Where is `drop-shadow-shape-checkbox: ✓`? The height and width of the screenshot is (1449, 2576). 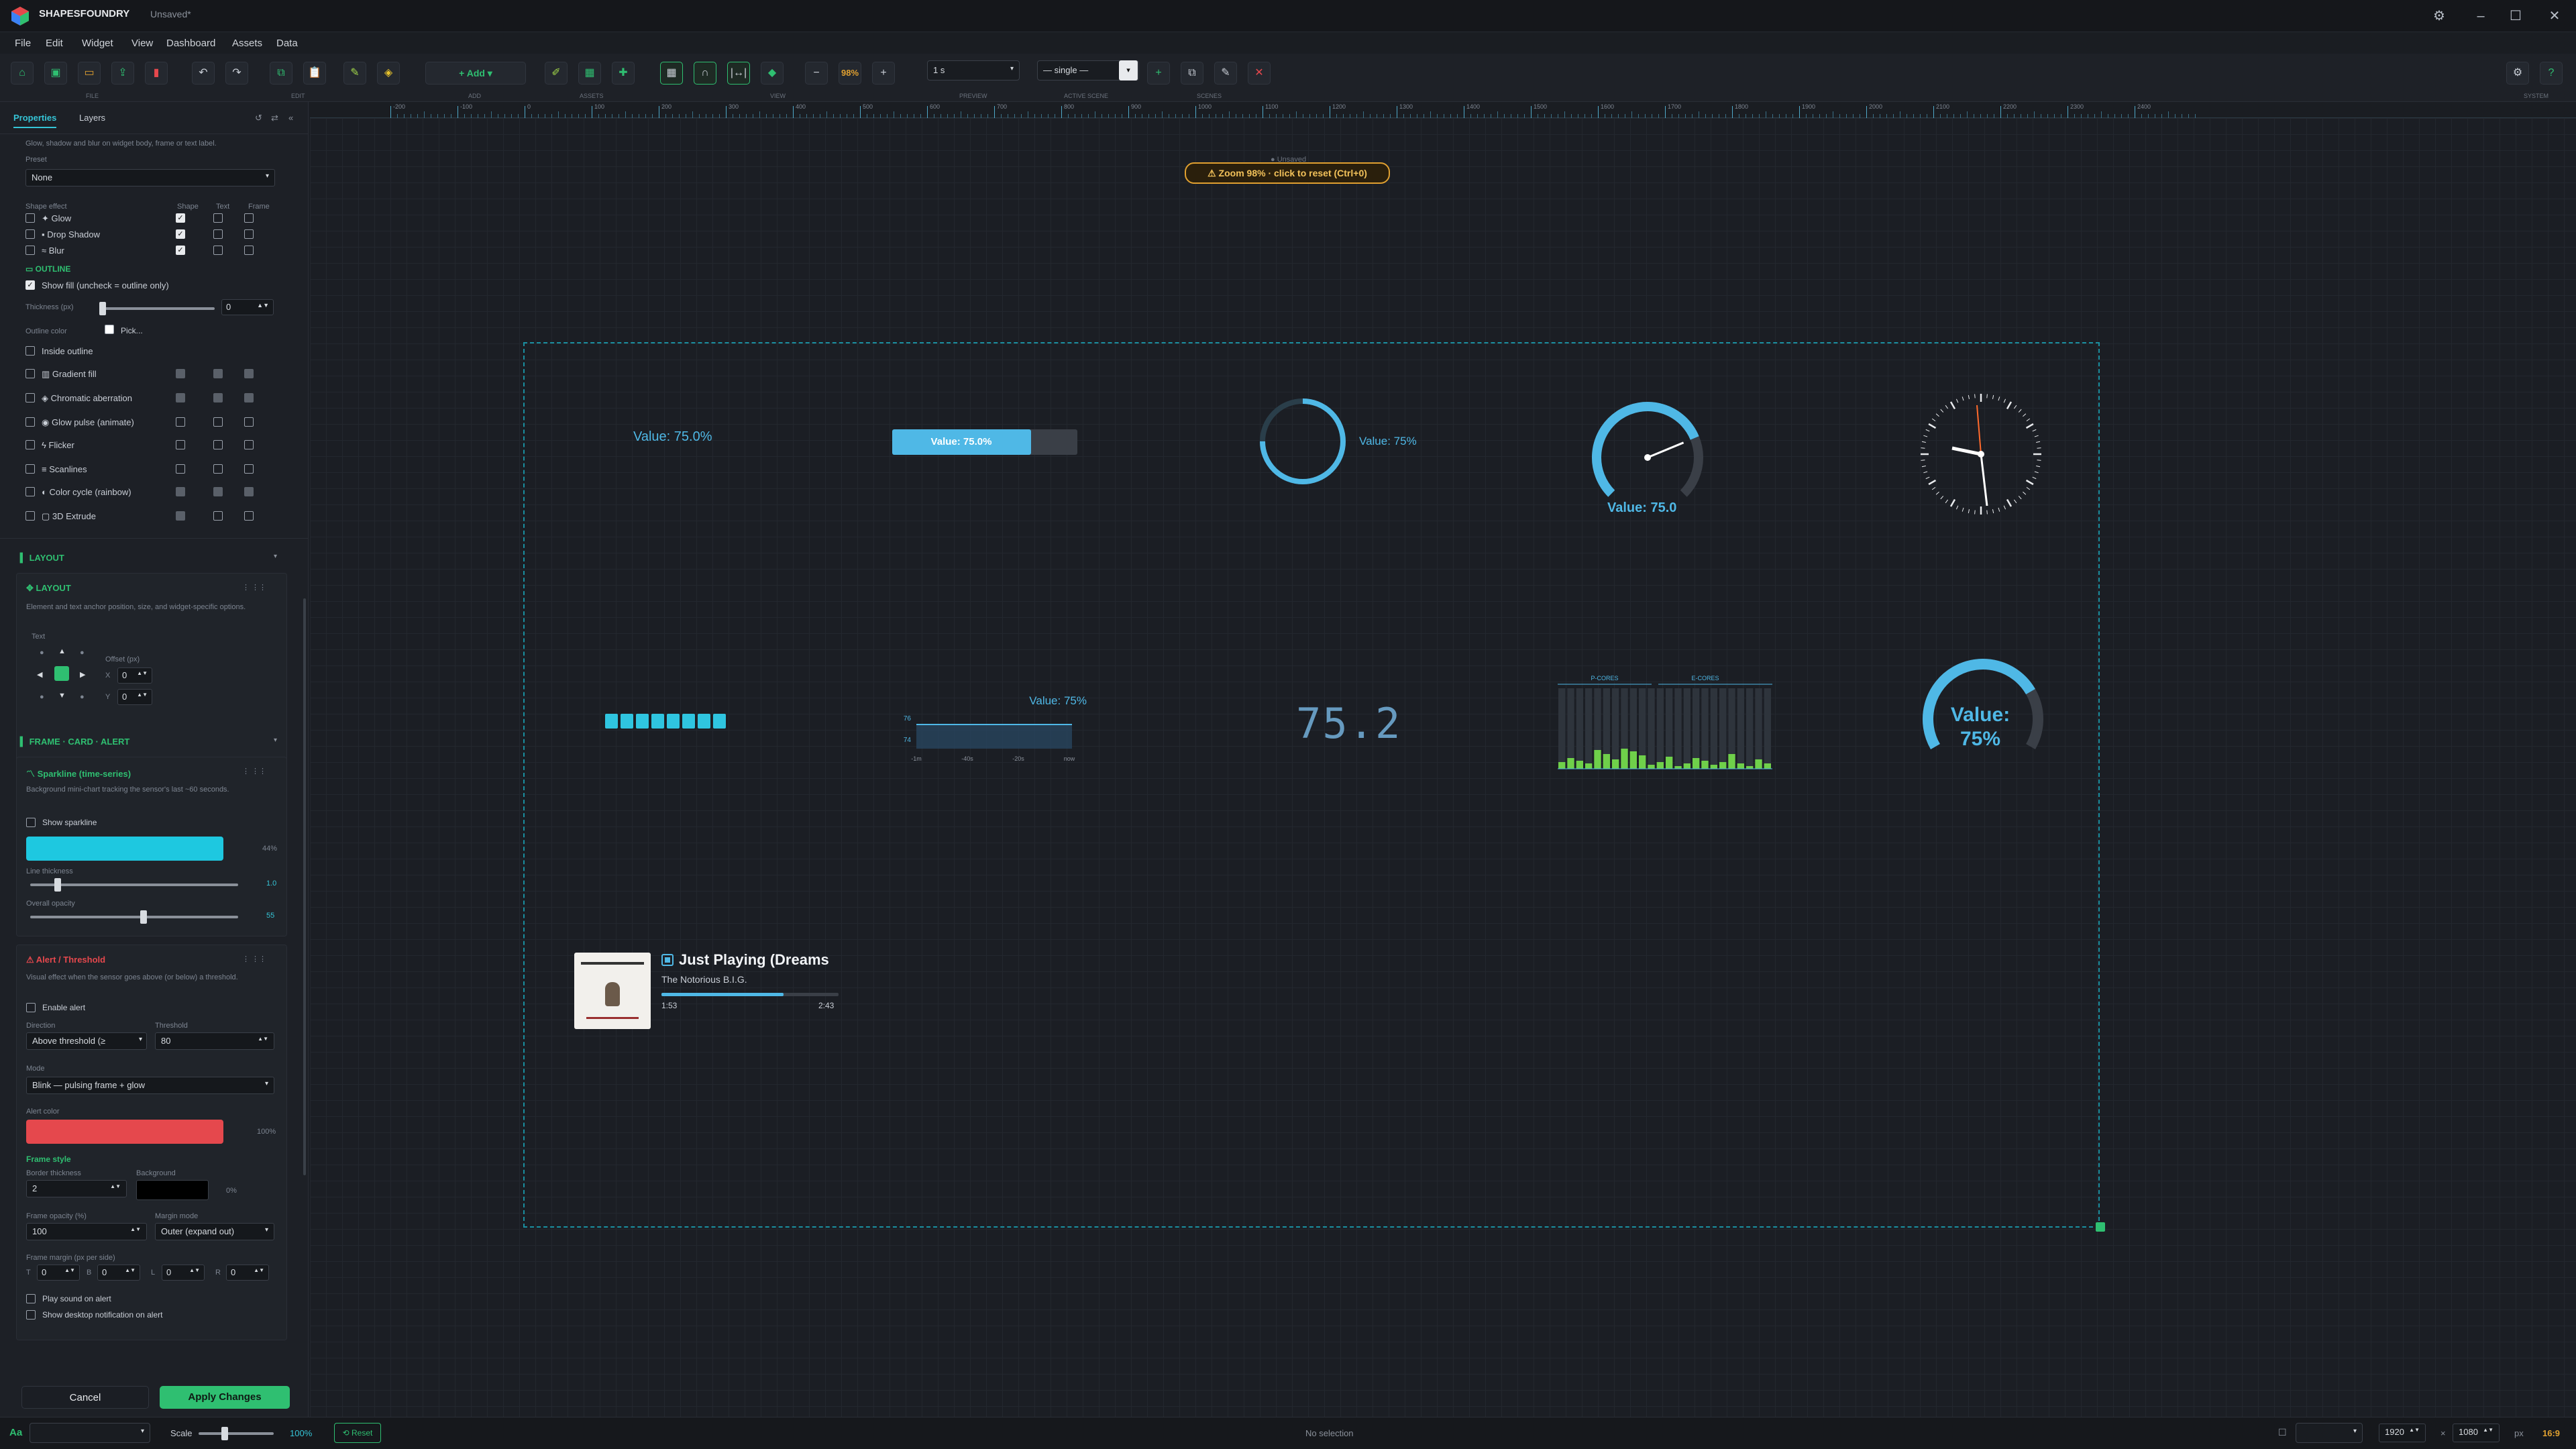 drop-shadow-shape-checkbox: ✓ is located at coordinates (180, 234).